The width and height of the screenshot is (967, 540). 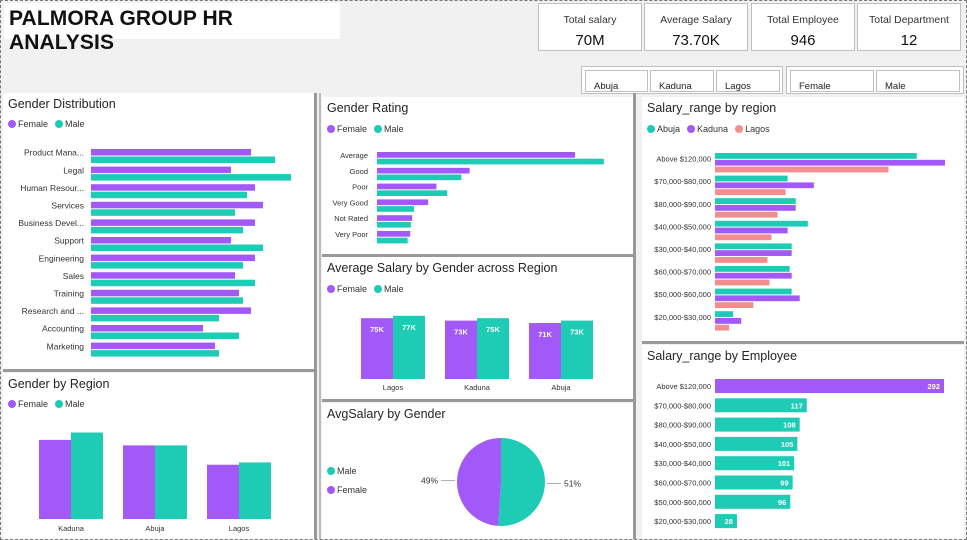 What do you see at coordinates (66, 346) in the screenshot?
I see `category-label: Marketing` at bounding box center [66, 346].